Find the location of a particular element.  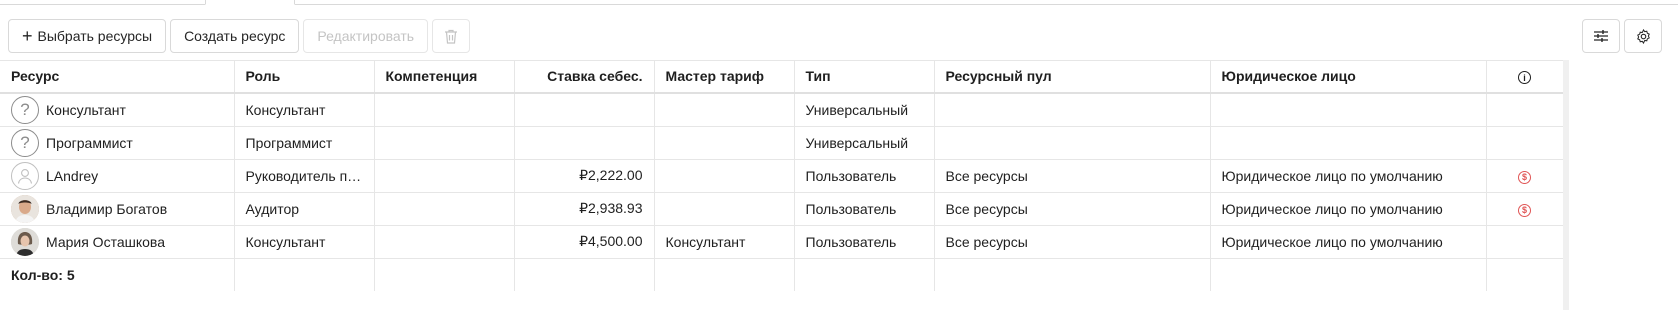

master-rate-cell: Консультант is located at coordinates (724, 242).